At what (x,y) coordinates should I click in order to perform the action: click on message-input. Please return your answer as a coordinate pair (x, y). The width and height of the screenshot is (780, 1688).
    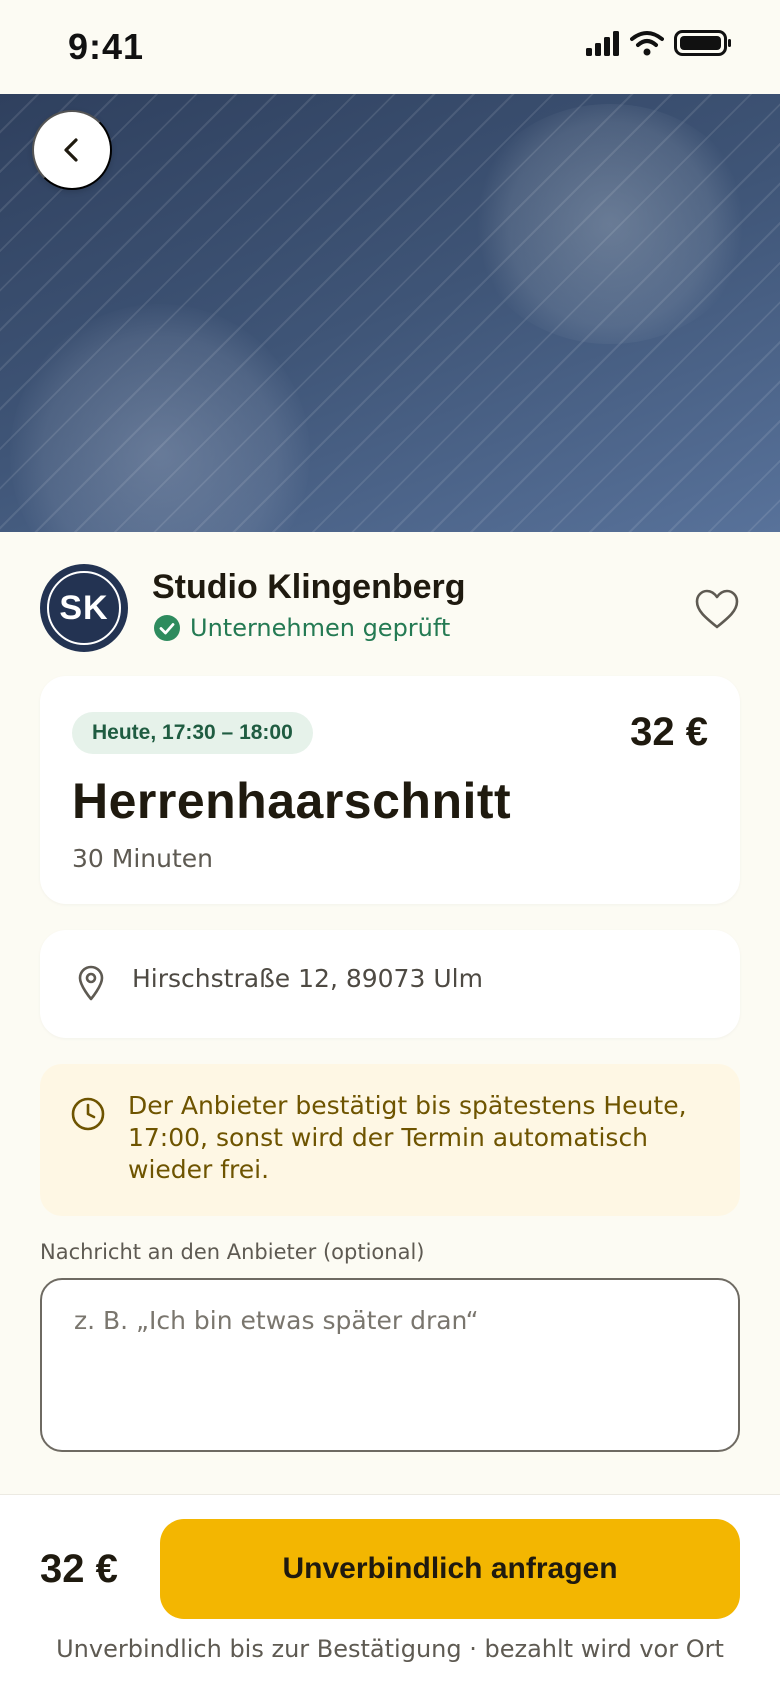
    Looking at the image, I should click on (390, 1365).